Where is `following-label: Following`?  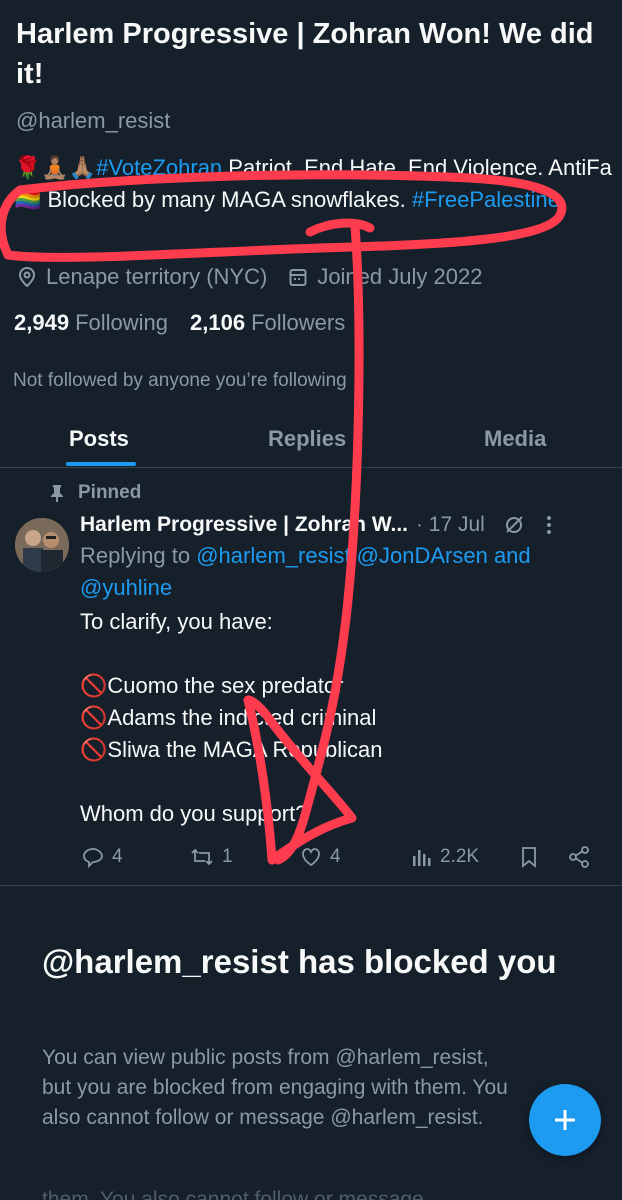 following-label: Following is located at coordinates (121, 323).